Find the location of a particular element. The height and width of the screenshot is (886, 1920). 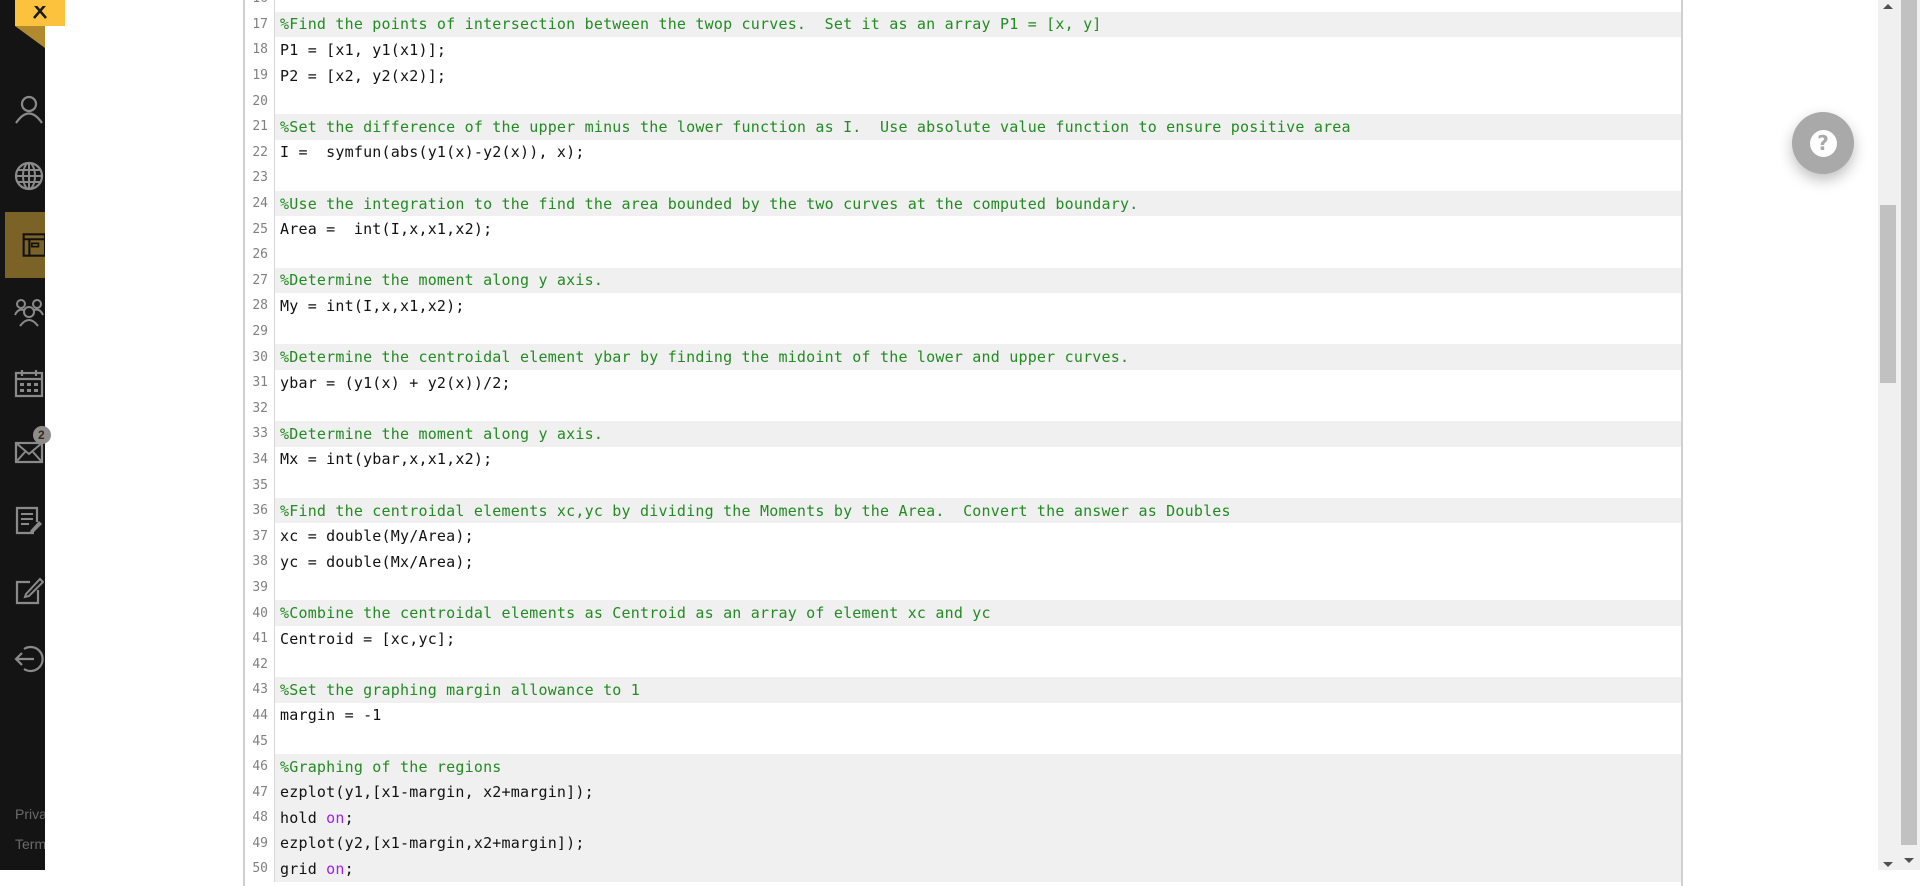

code-text: ezplot(y2,[x1-margin,x2+margin]); is located at coordinates (432, 843).